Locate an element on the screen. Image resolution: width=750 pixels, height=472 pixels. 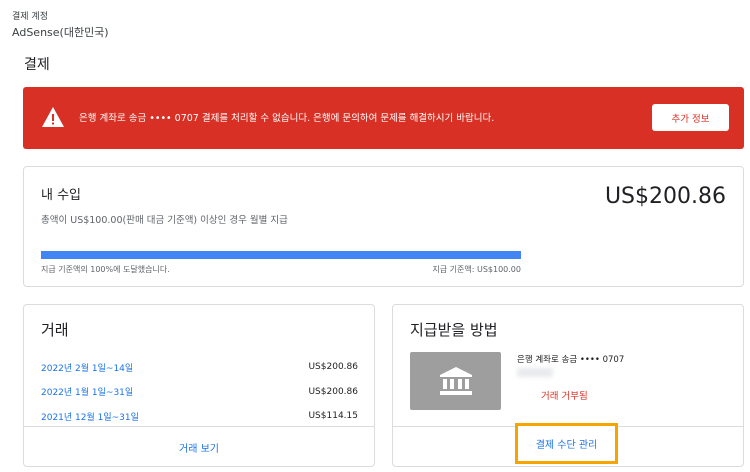
page-title: 결제 is located at coordinates (37, 65).